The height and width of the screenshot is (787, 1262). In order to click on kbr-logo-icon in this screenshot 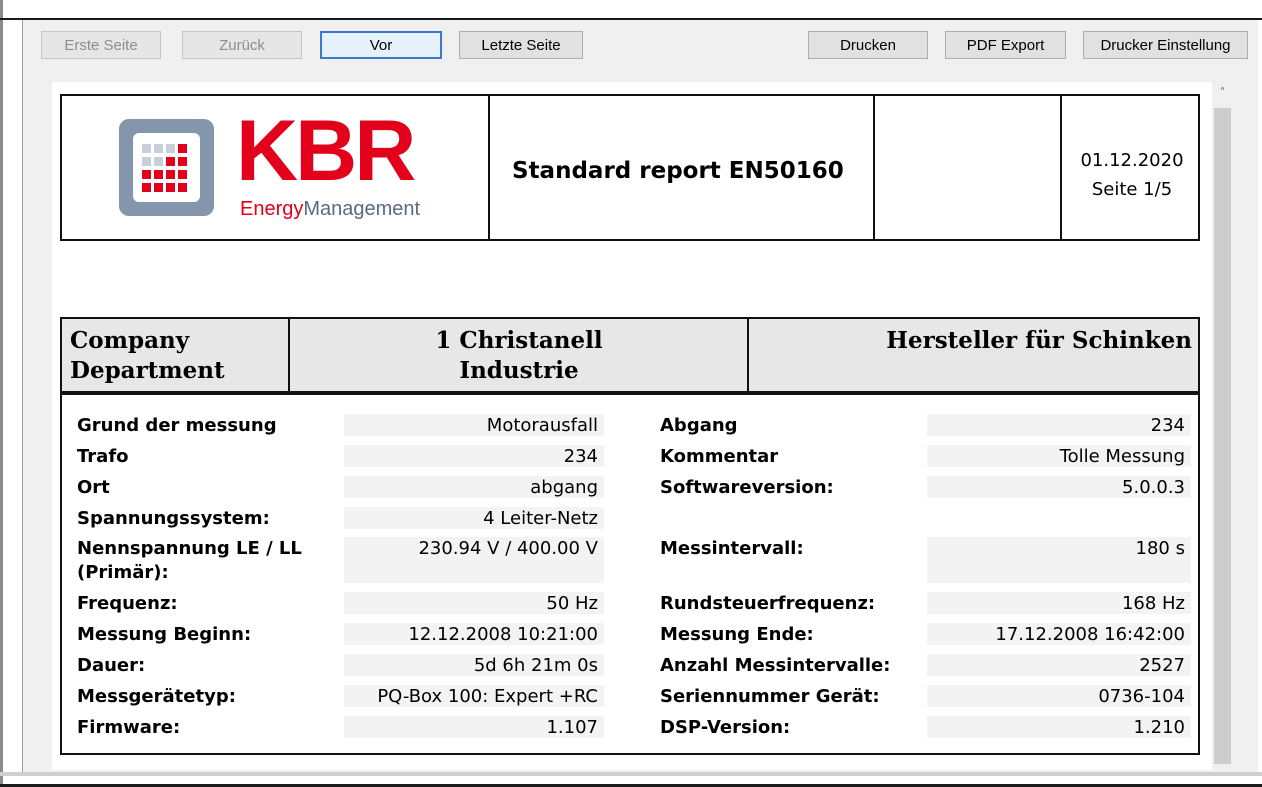, I will do `click(166, 167)`.